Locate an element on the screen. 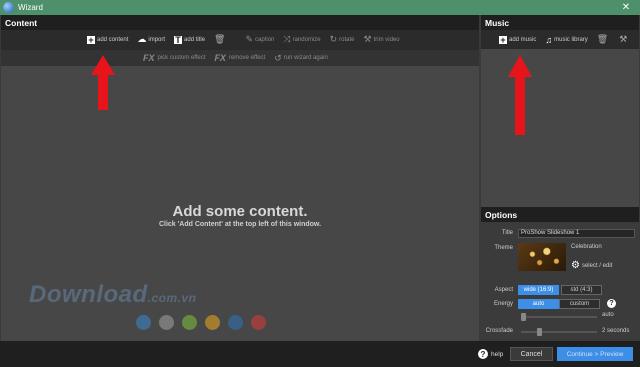 Image resolution: width=640 pixels, height=367 pixels. watermark-dots is located at coordinates (205, 322).